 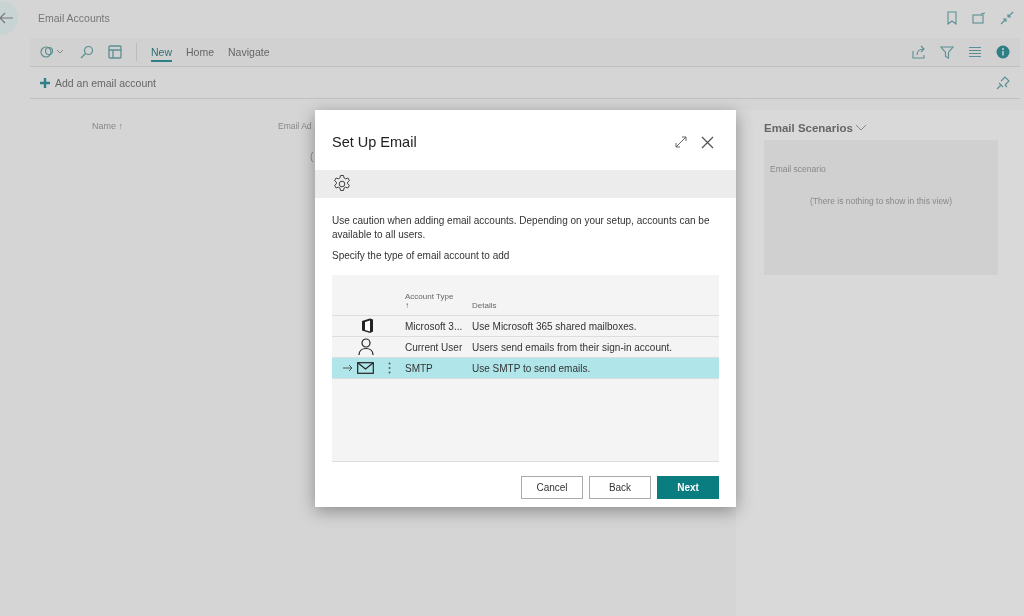 I want to click on filter-icon, so click(x=947, y=52).